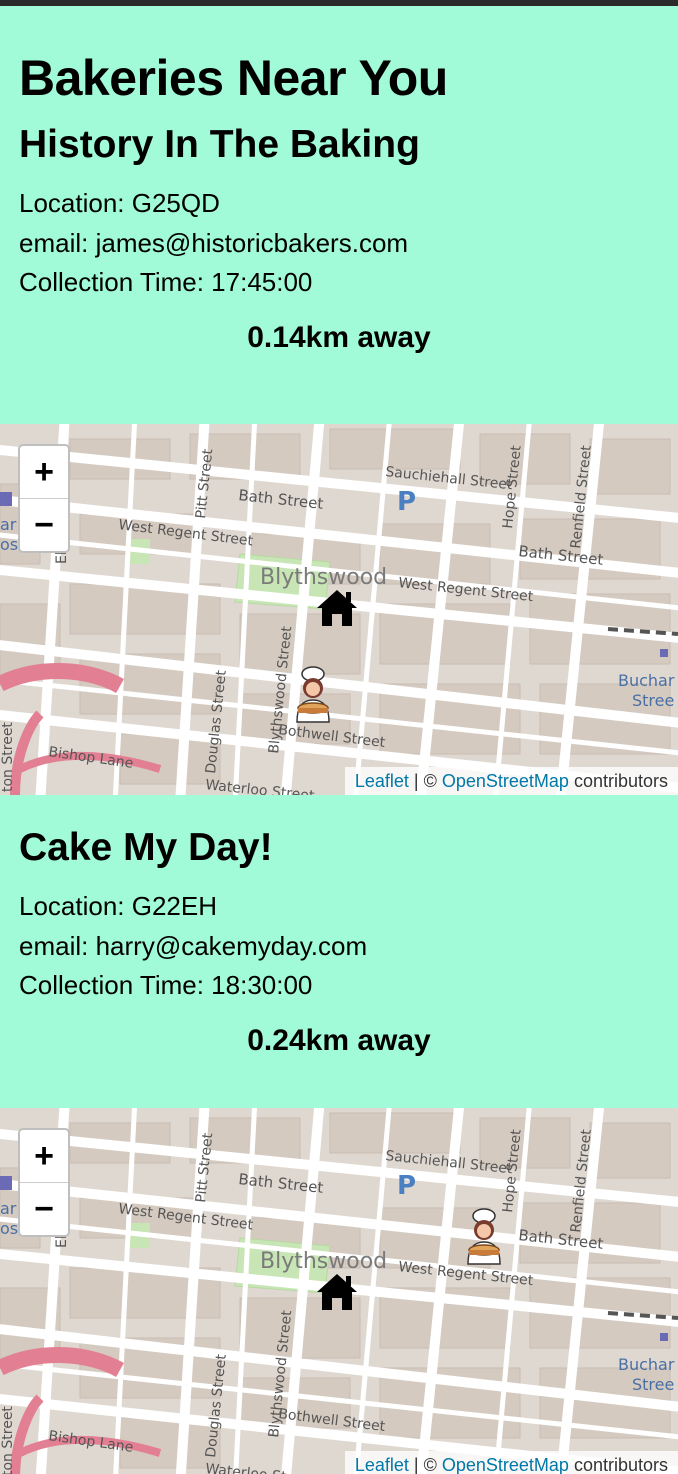 This screenshot has width=678, height=1474. What do you see at coordinates (219, 144) in the screenshot?
I see `bakery-name: History In The Baking` at bounding box center [219, 144].